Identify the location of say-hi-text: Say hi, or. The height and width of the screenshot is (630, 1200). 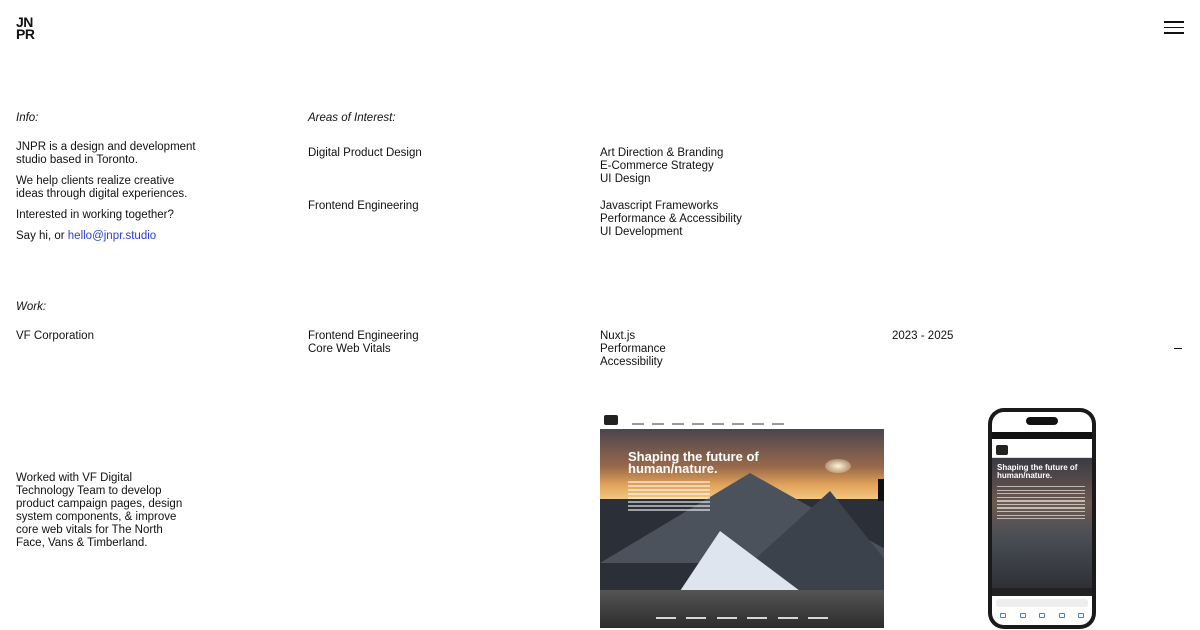
(42, 236).